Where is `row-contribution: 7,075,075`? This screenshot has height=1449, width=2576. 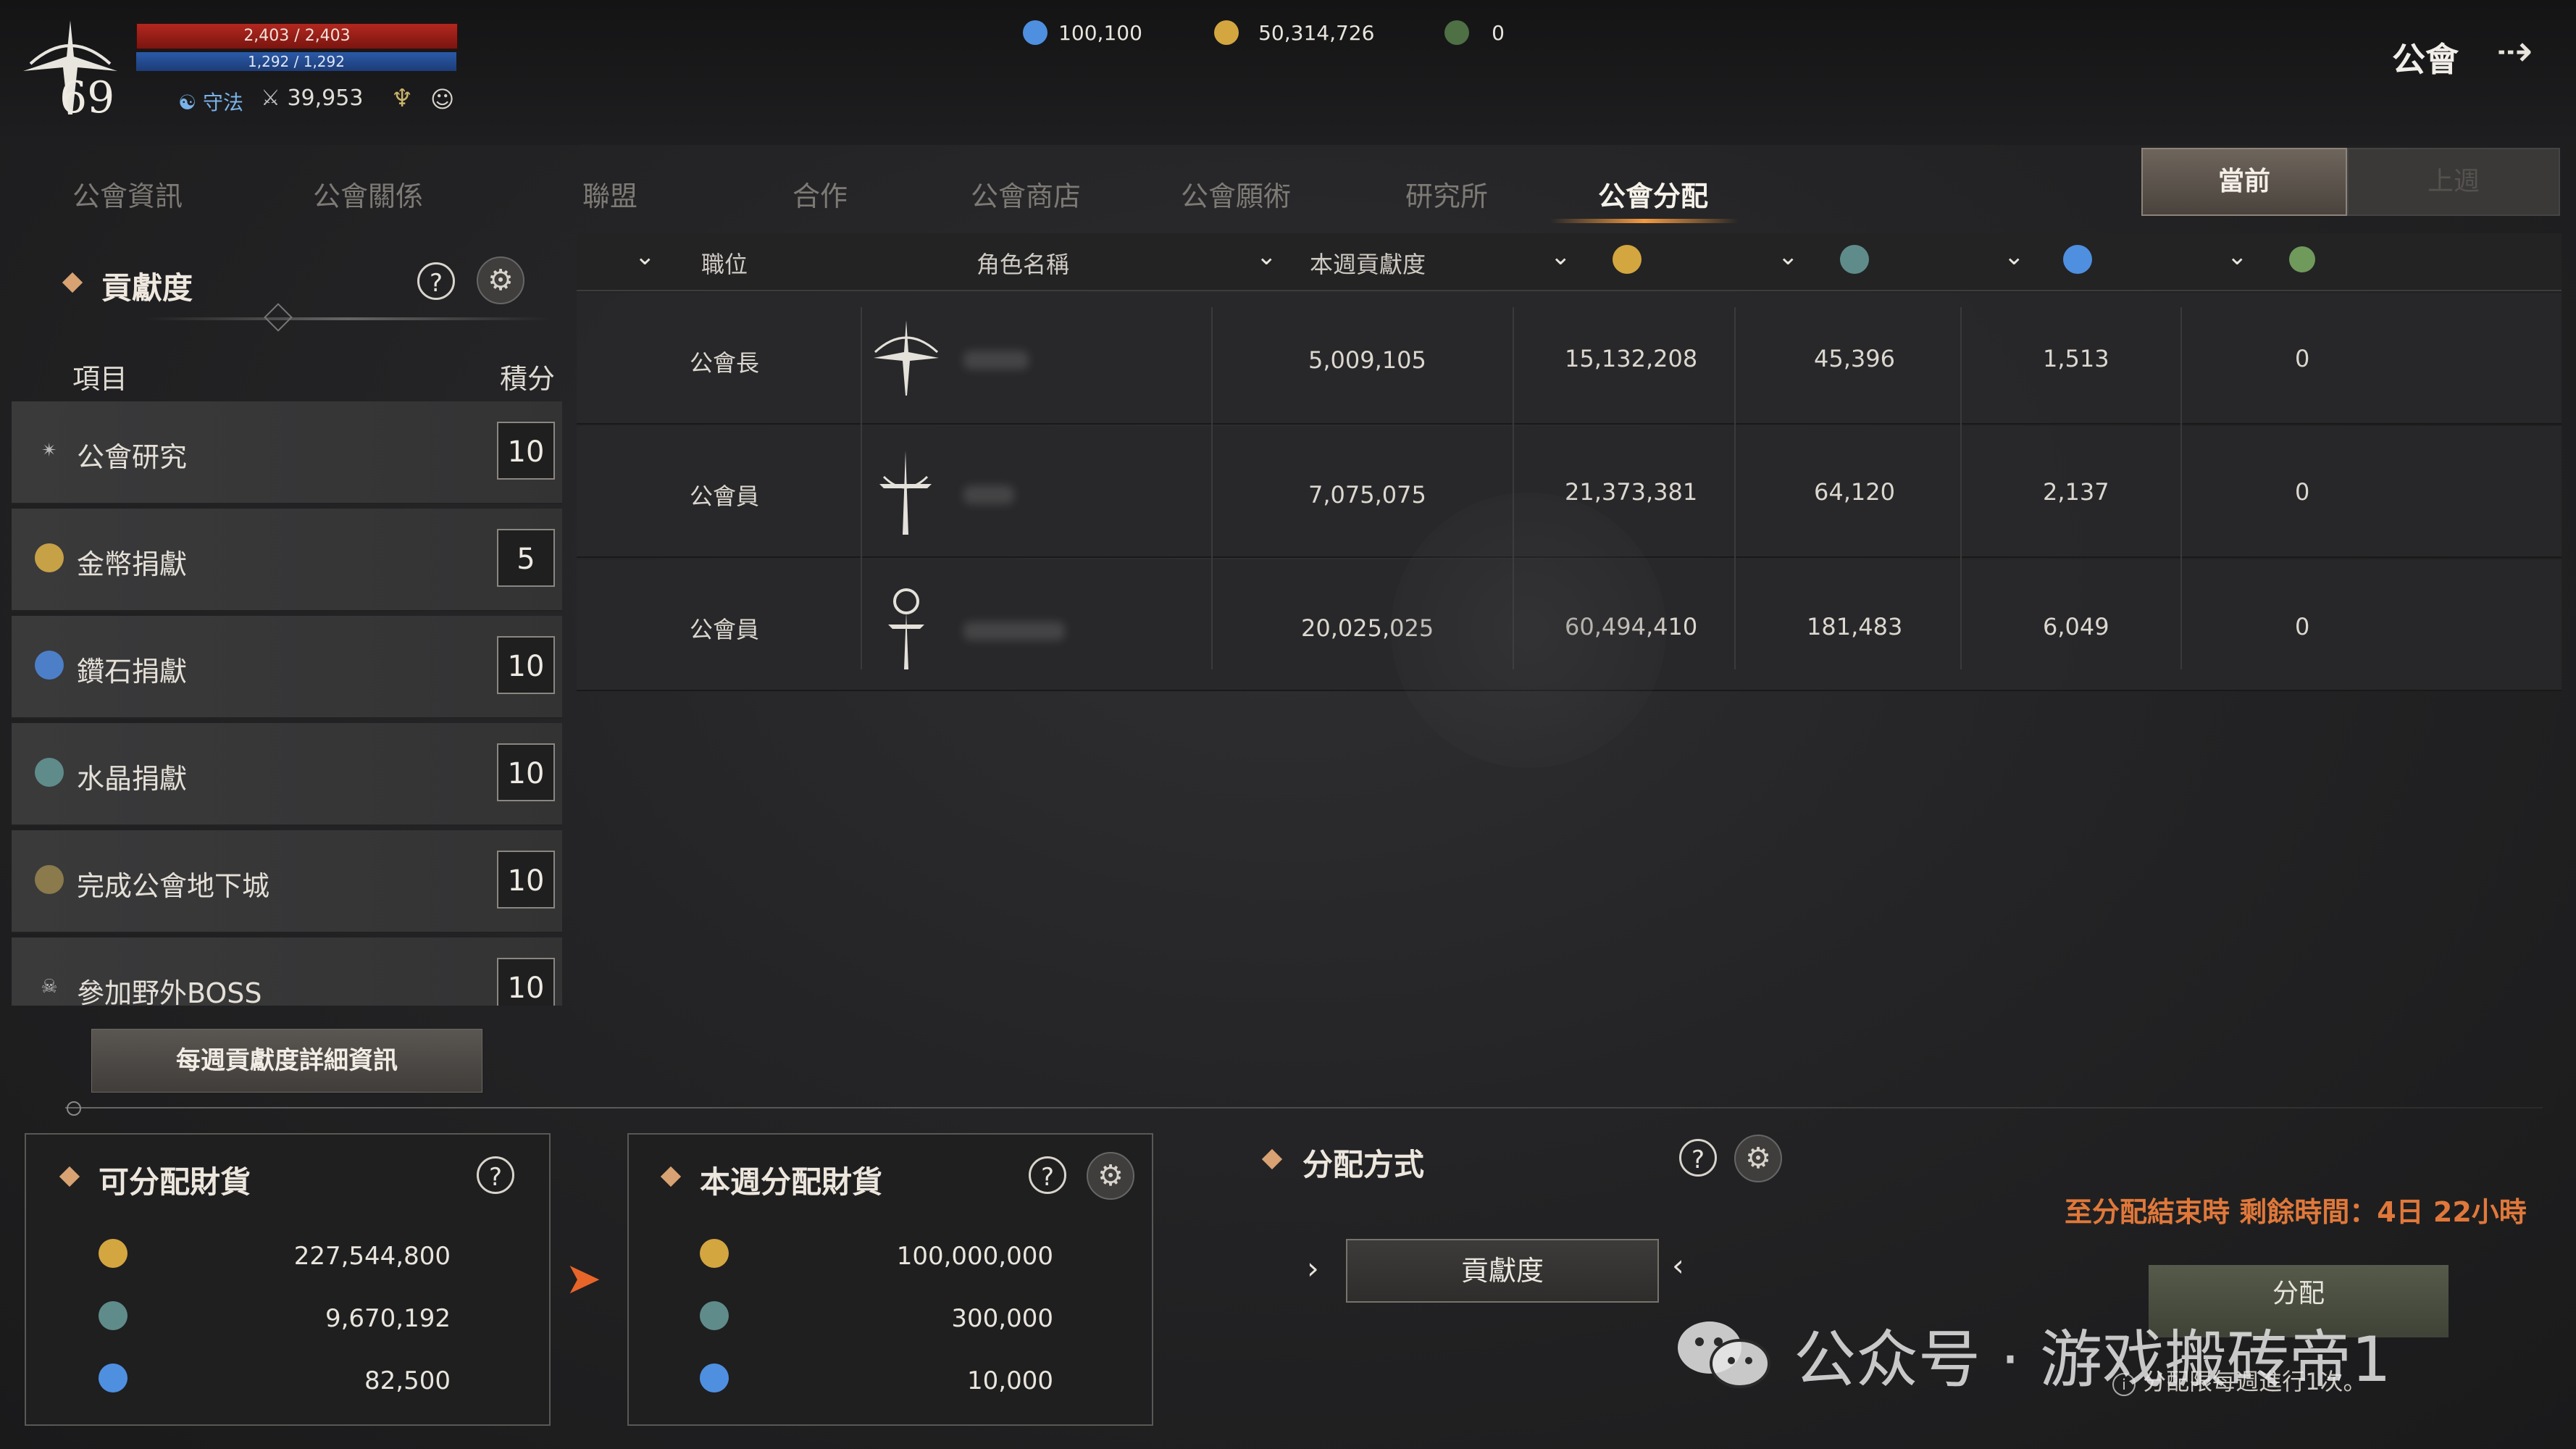 row-contribution: 7,075,075 is located at coordinates (1367, 495).